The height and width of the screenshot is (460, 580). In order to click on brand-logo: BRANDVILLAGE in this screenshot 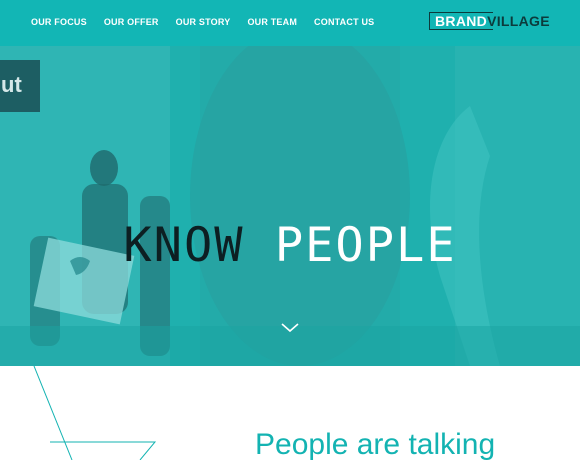, I will do `click(488, 22)`.